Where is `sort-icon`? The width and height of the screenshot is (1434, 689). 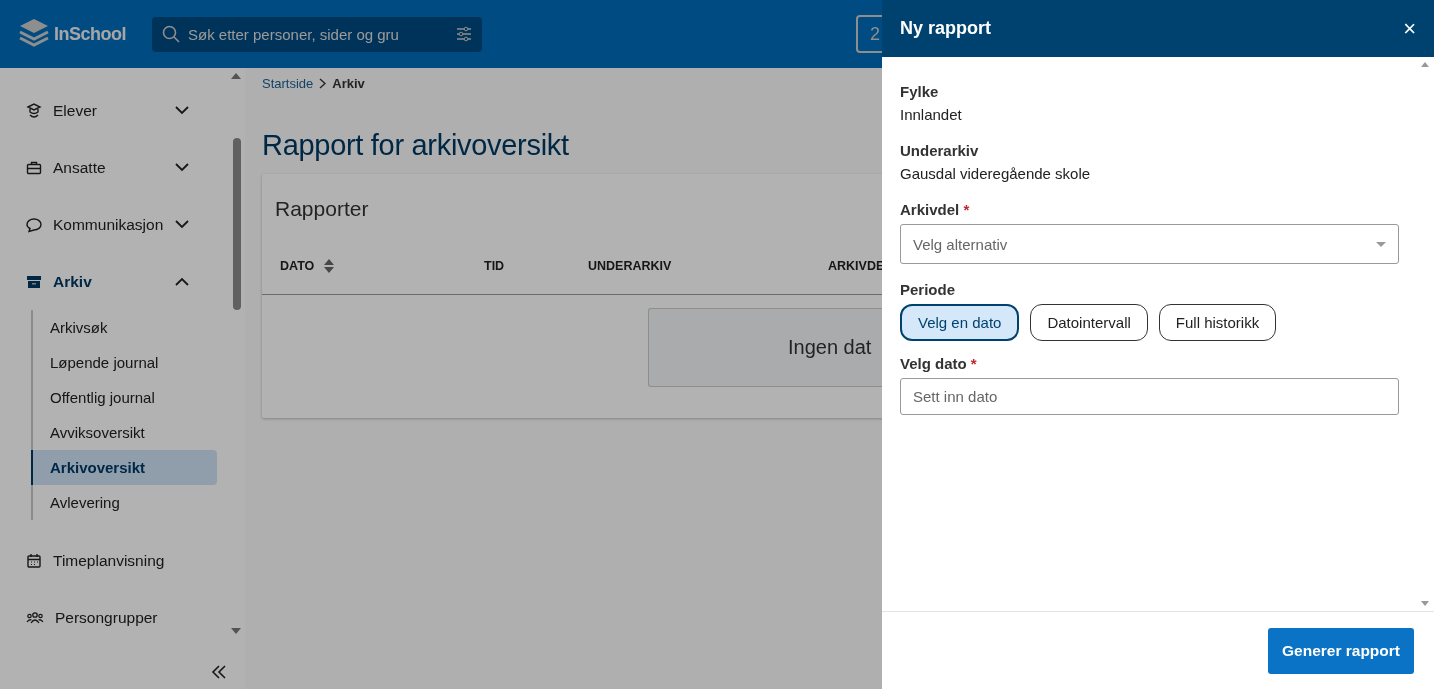
sort-icon is located at coordinates (329, 266).